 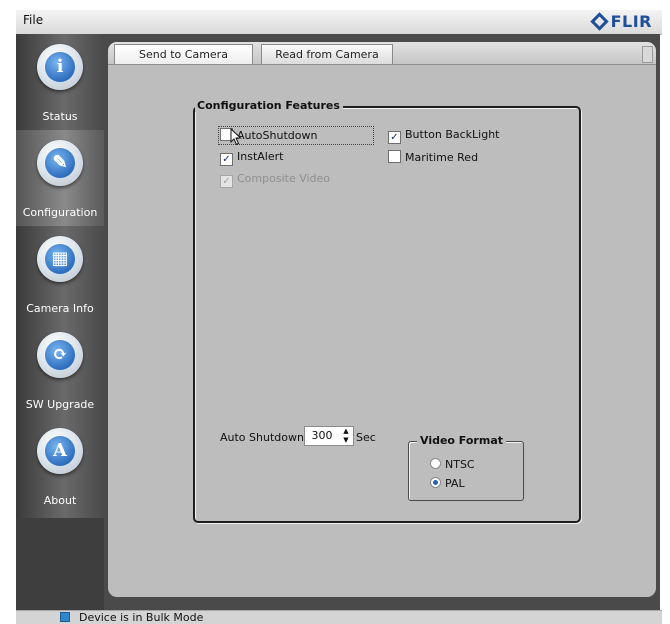 I want to click on mouse-cursor-icon, so click(x=236, y=137).